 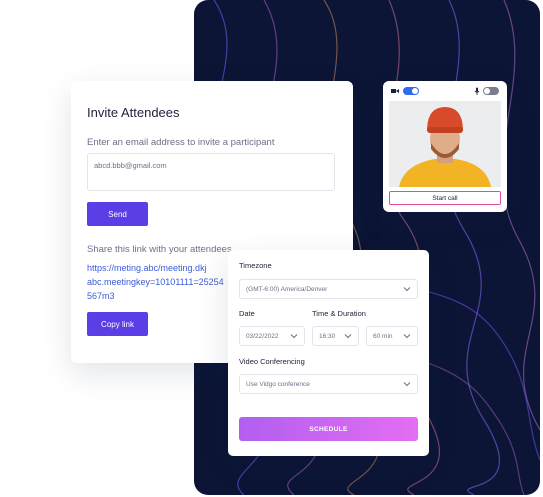 I want to click on start-call-button: Start call, so click(x=445, y=198).